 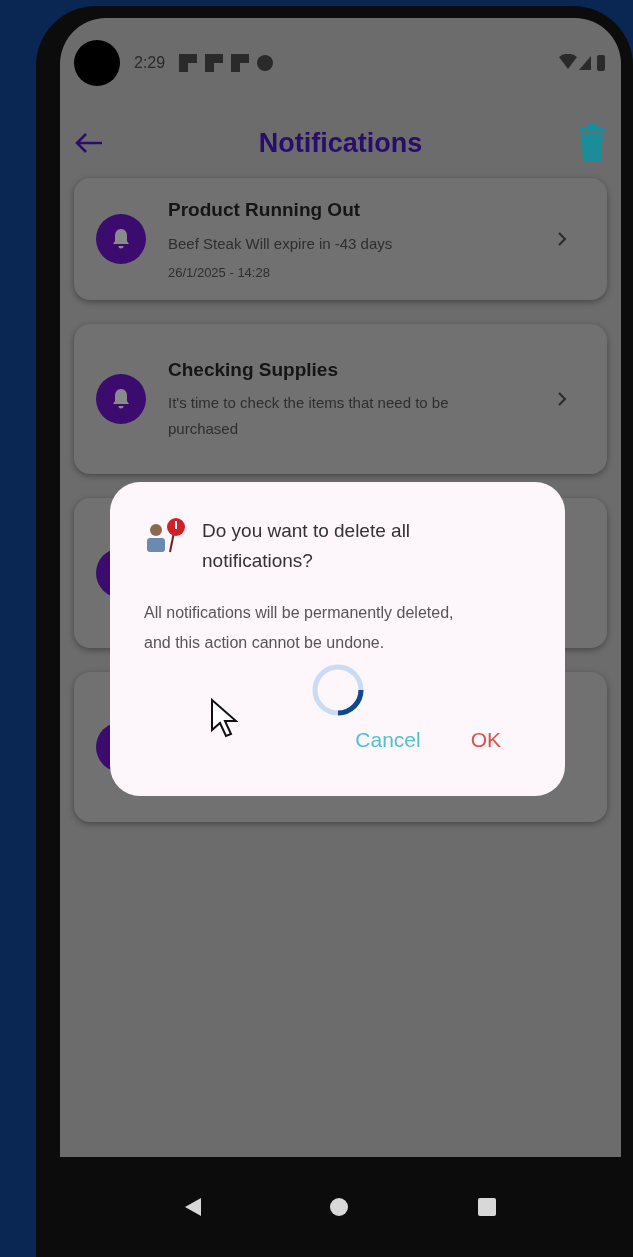 What do you see at coordinates (150, 63) in the screenshot?
I see `status-time: 2:29` at bounding box center [150, 63].